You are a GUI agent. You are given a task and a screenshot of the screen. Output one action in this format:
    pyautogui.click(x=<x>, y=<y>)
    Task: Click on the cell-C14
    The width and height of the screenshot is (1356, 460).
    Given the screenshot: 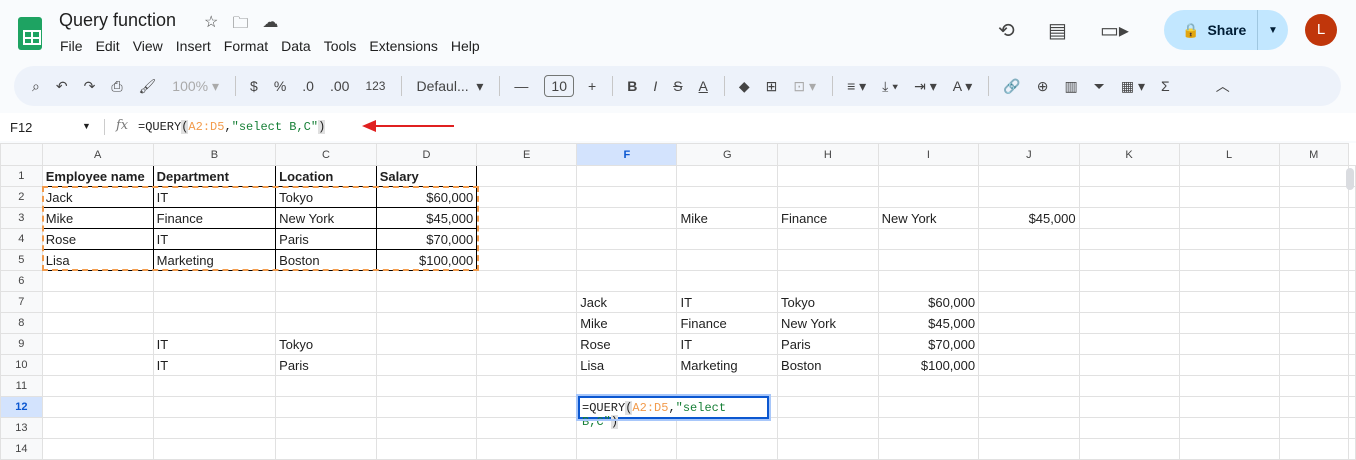 What is the action you would take?
    pyautogui.click(x=326, y=449)
    